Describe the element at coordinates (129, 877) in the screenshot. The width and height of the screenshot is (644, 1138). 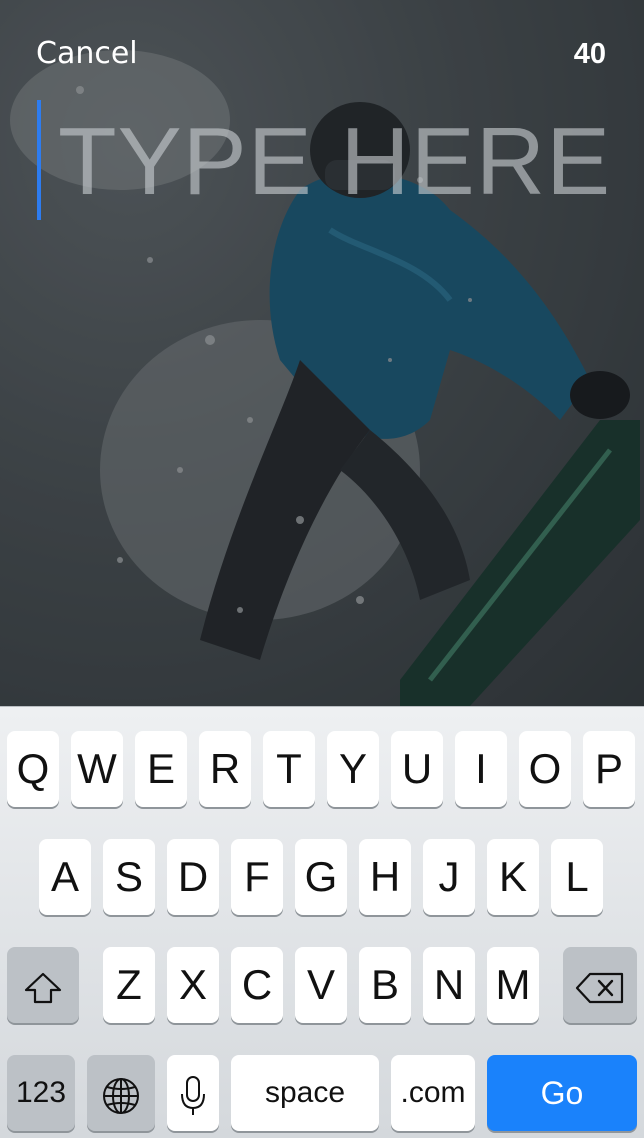
I see `key-s: S` at that location.